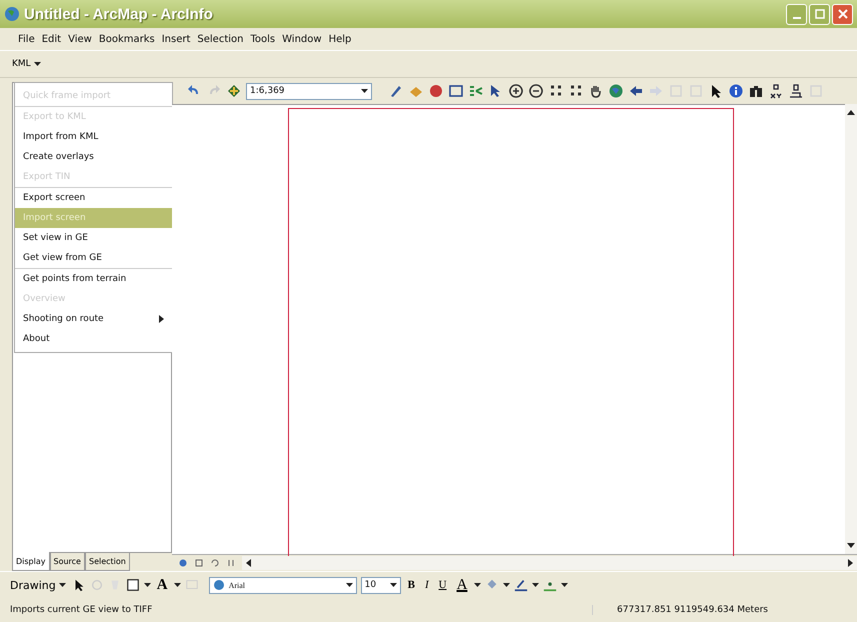 This screenshot has width=857, height=622. Describe the element at coordinates (52, 39) in the screenshot. I see `menu-item: Edit` at that location.